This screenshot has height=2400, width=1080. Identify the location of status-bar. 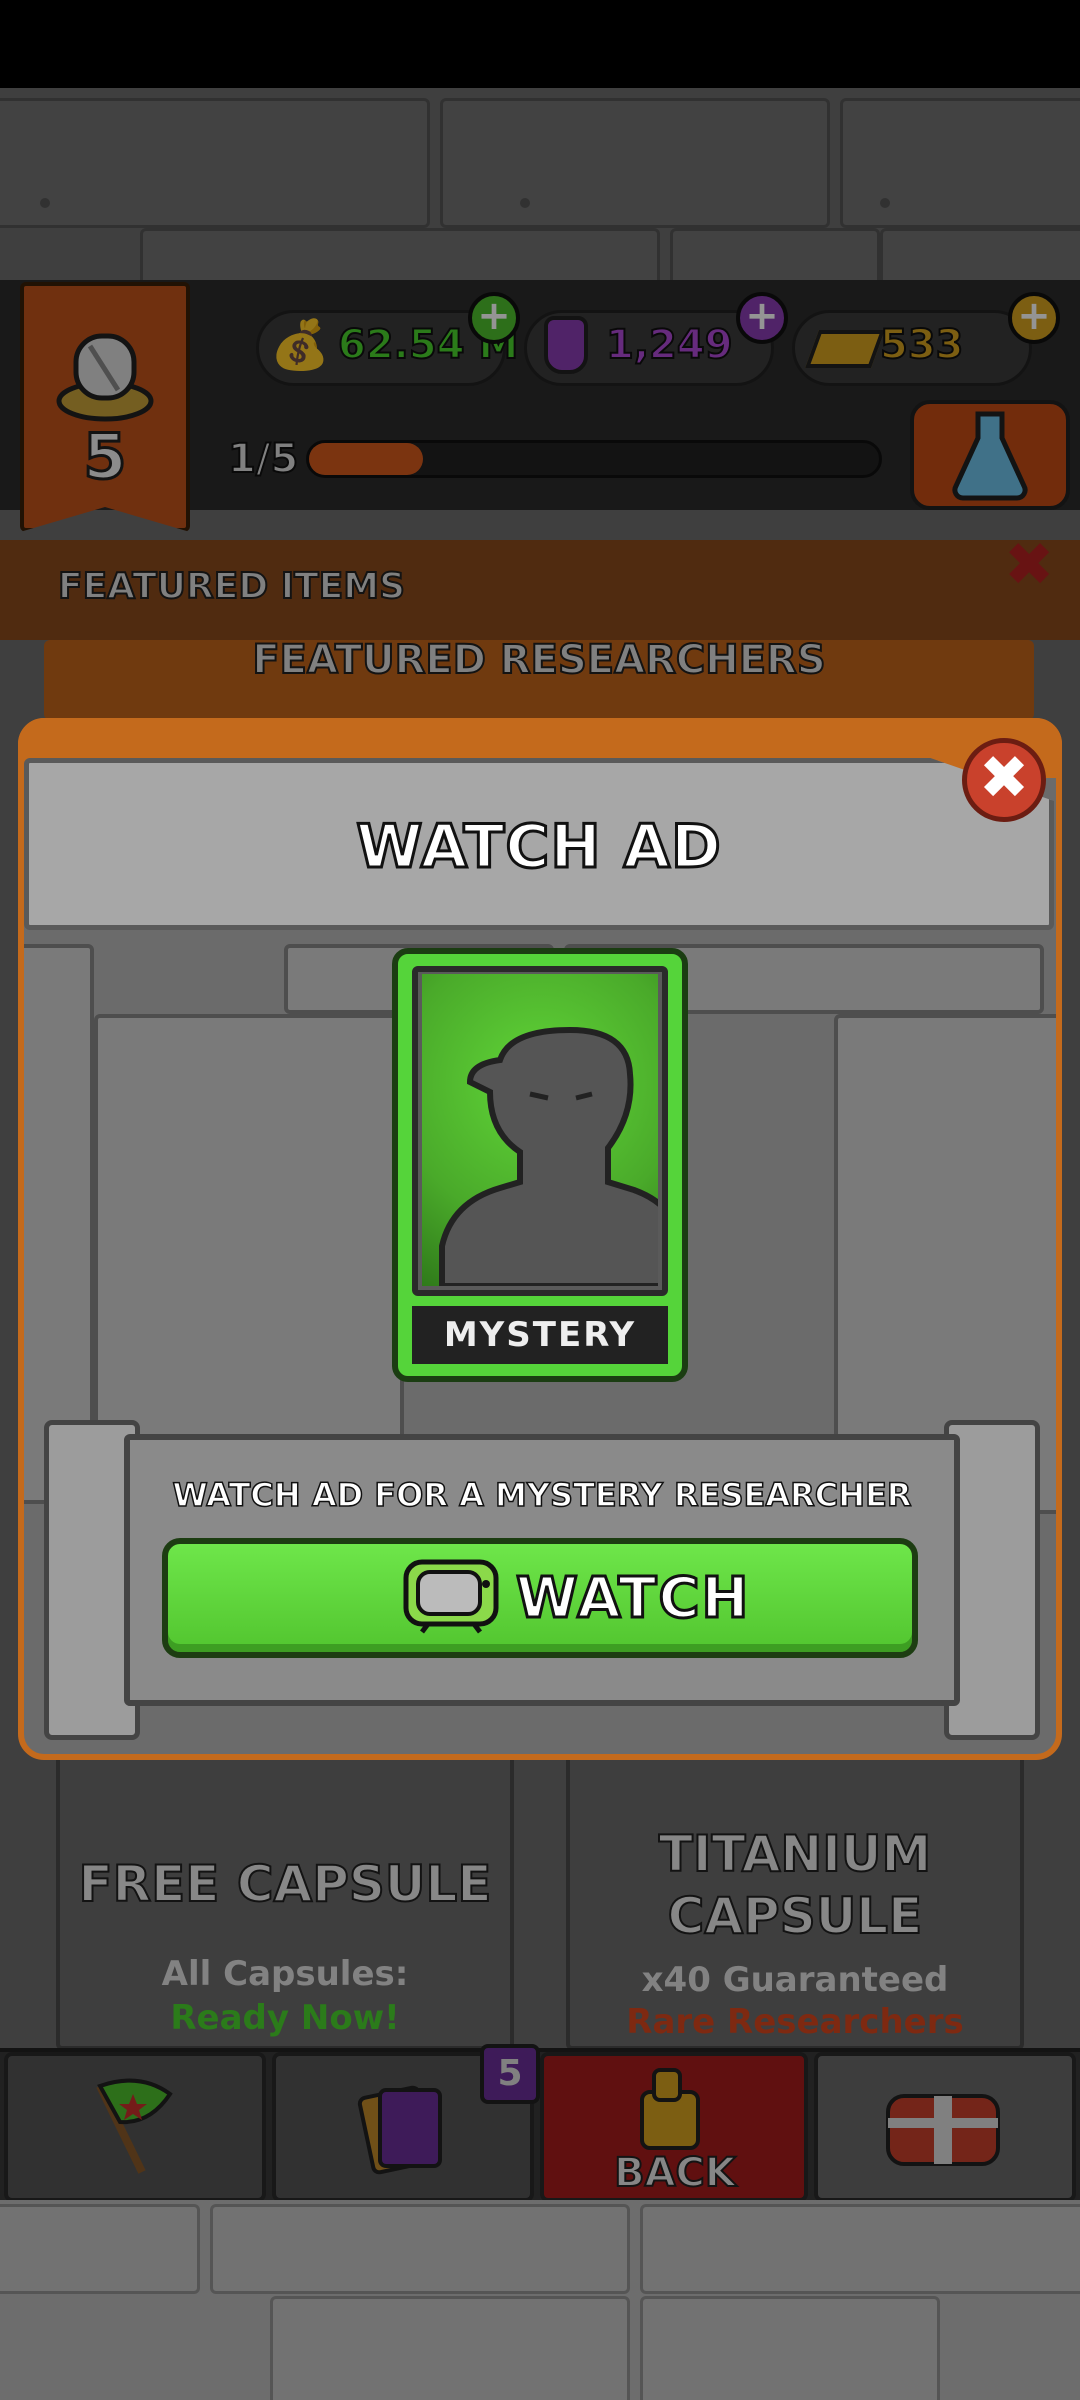
(540, 44).